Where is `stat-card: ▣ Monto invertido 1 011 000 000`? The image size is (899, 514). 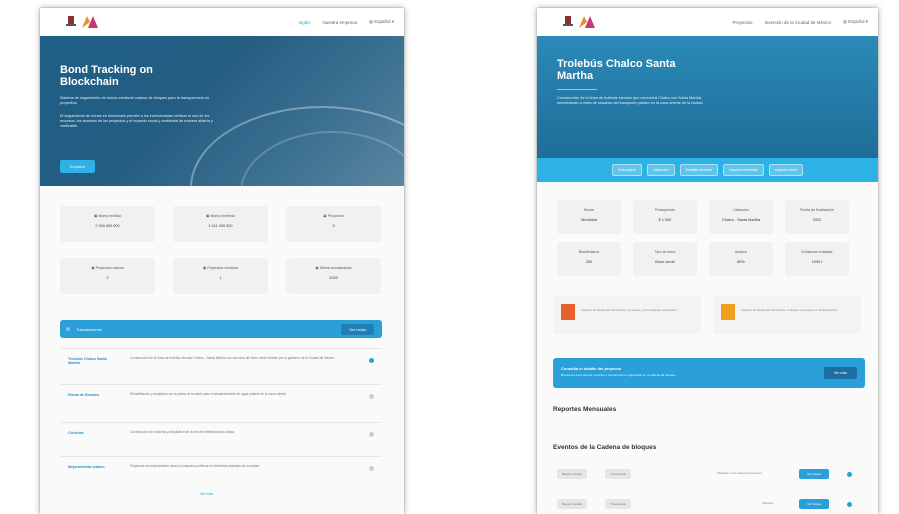
stat-card: ▣ Monto invertido 1 011 000 000 is located at coordinates (220, 224).